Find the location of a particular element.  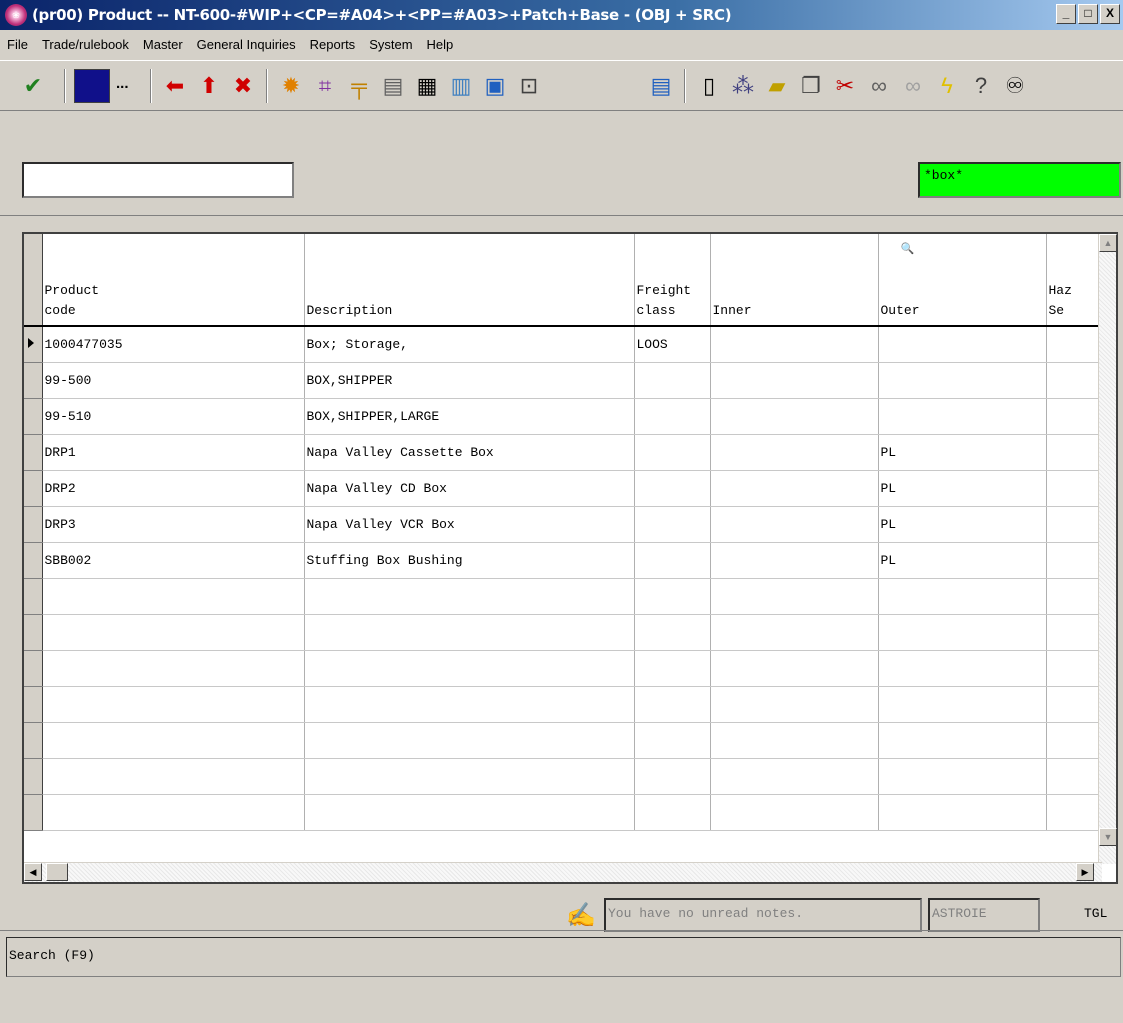

tree-icon: ⁂ is located at coordinates (743, 86).